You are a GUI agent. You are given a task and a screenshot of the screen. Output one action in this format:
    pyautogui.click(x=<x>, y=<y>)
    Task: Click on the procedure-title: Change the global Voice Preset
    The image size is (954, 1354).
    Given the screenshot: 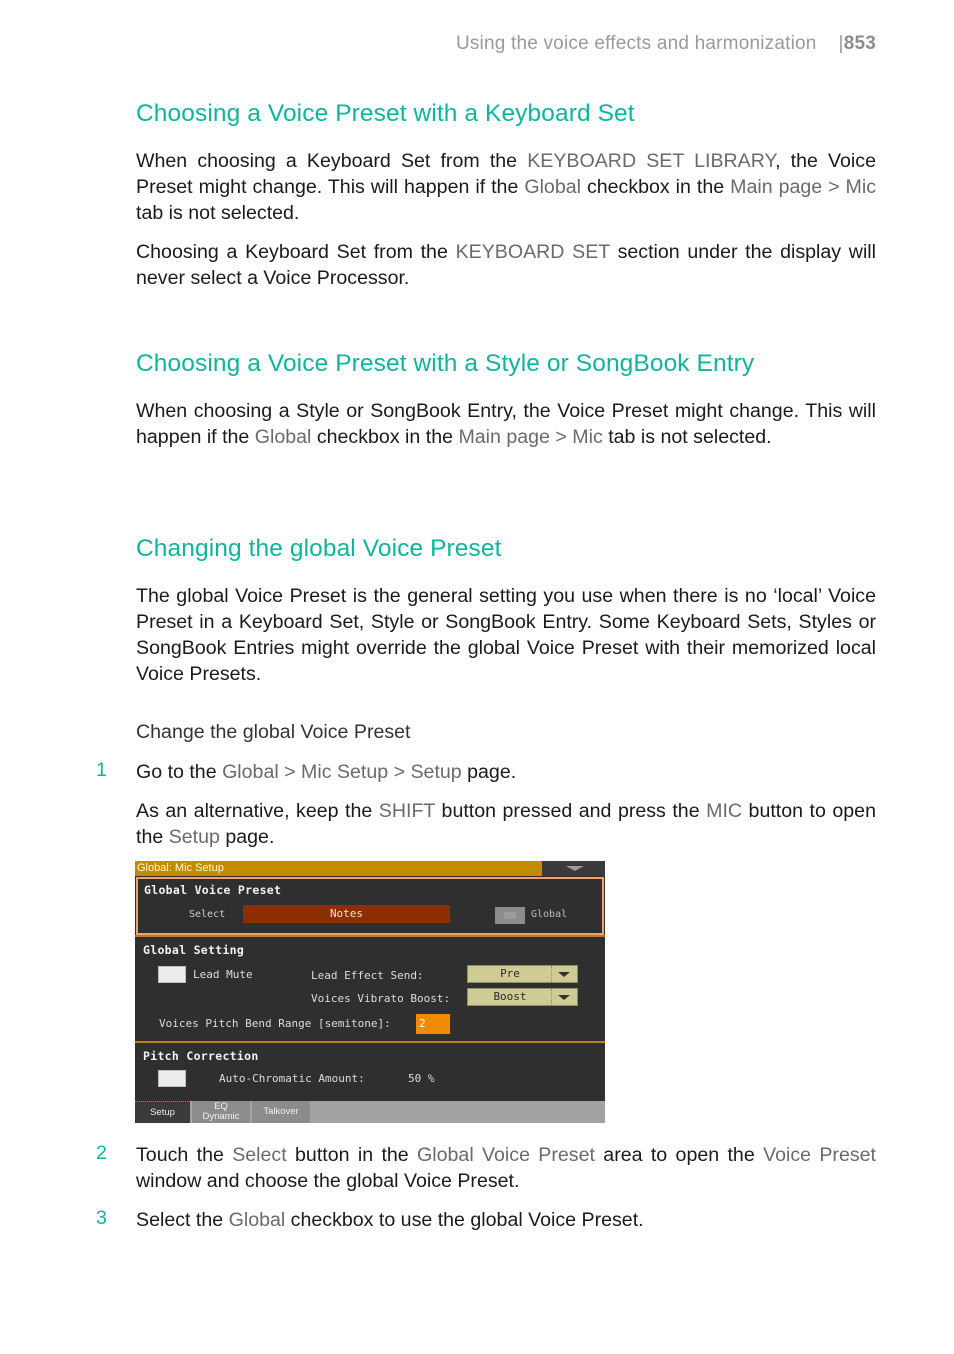 What is the action you would take?
    pyautogui.click(x=273, y=732)
    